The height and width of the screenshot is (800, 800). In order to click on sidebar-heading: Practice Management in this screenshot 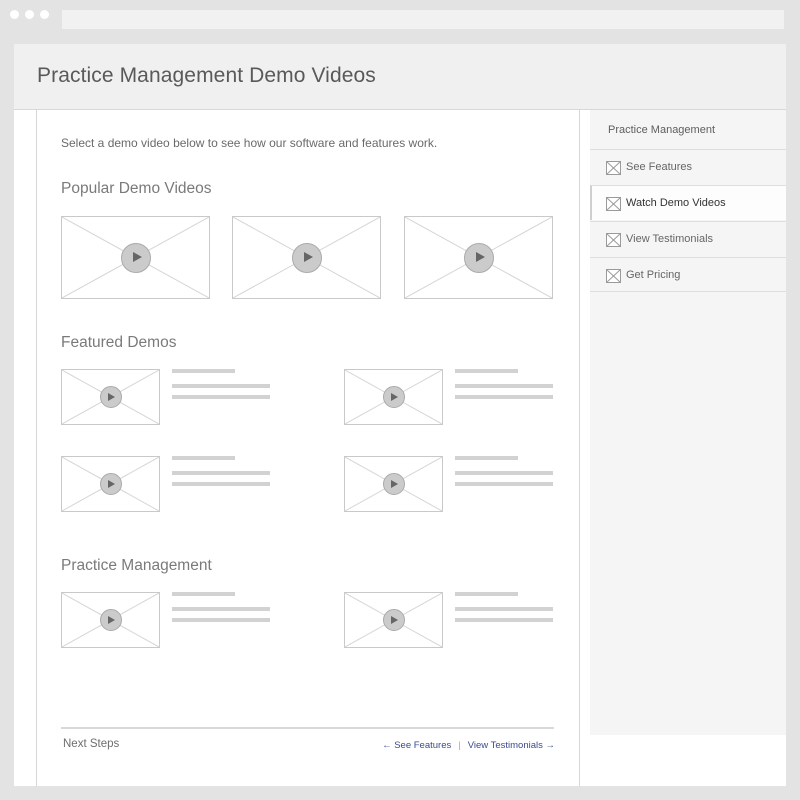, I will do `click(661, 130)`.